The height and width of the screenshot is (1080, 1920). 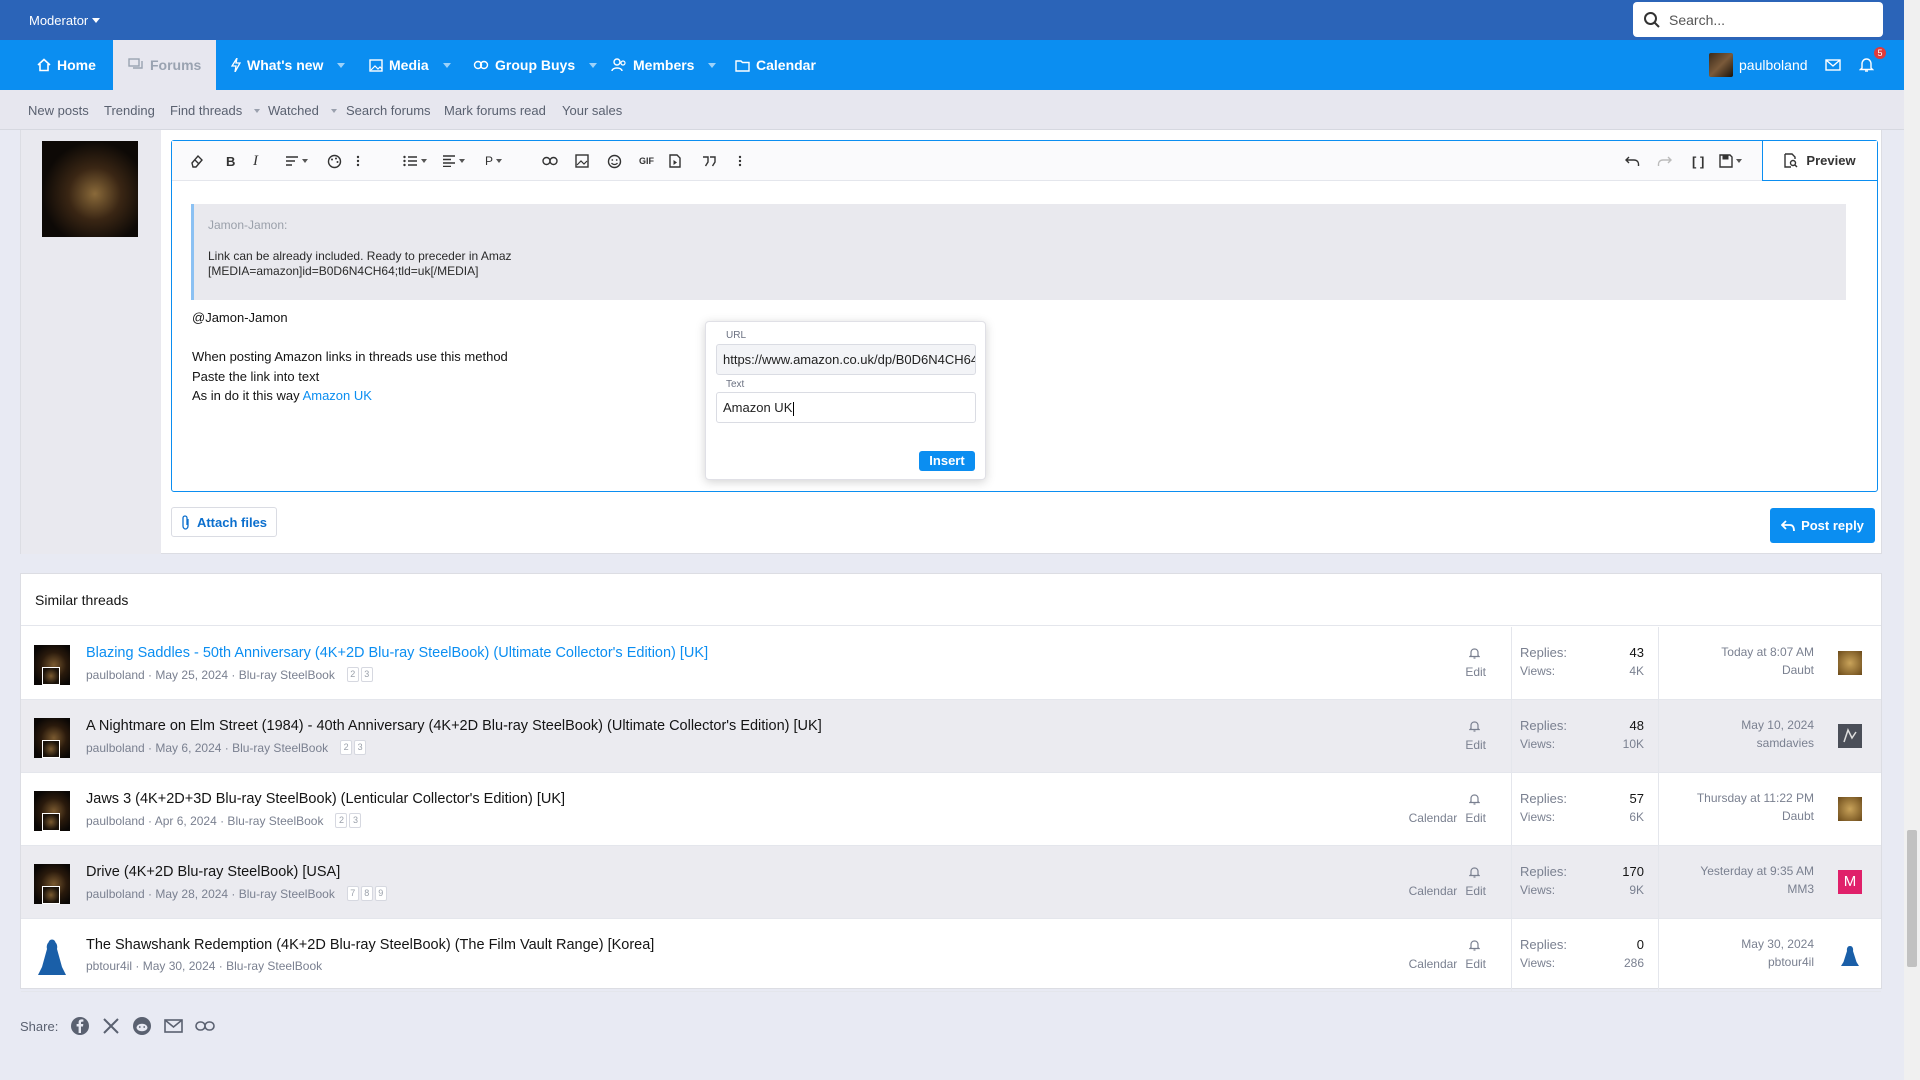 What do you see at coordinates (494, 161) in the screenshot?
I see `paragraph-button: P` at bounding box center [494, 161].